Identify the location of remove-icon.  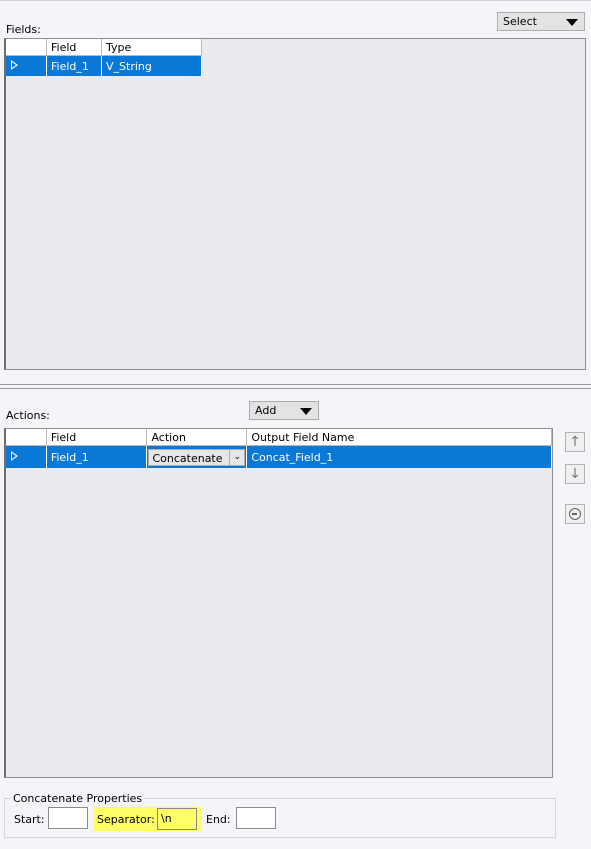
(575, 514).